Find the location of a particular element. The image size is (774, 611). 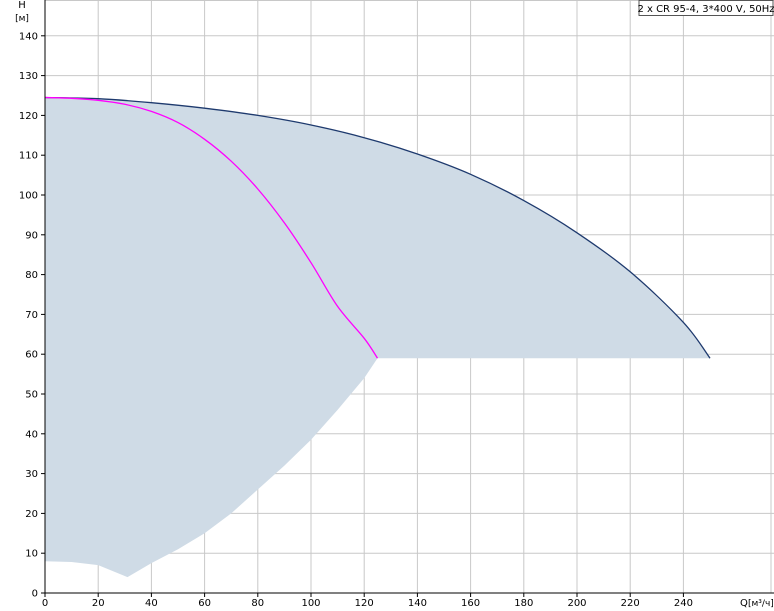

y-tick-label-30: 30 is located at coordinates (31, 474).